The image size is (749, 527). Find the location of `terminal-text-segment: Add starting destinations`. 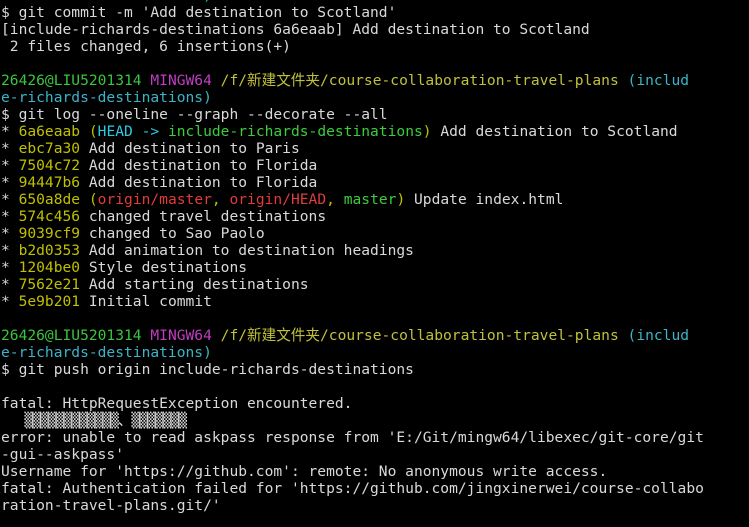

terminal-text-segment: Add starting destinations is located at coordinates (194, 284).